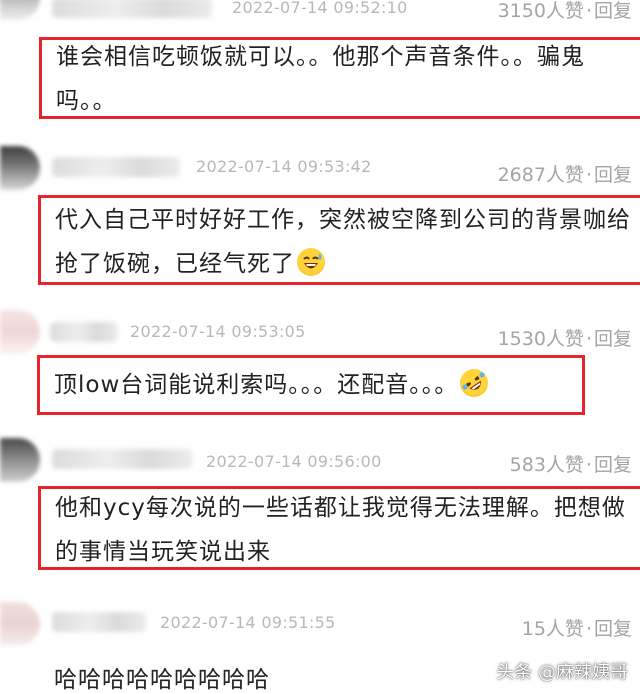 Image resolution: width=640 pixels, height=694 pixels. Describe the element at coordinates (474, 383) in the screenshot. I see `rolling-laugh-emoji` at that location.